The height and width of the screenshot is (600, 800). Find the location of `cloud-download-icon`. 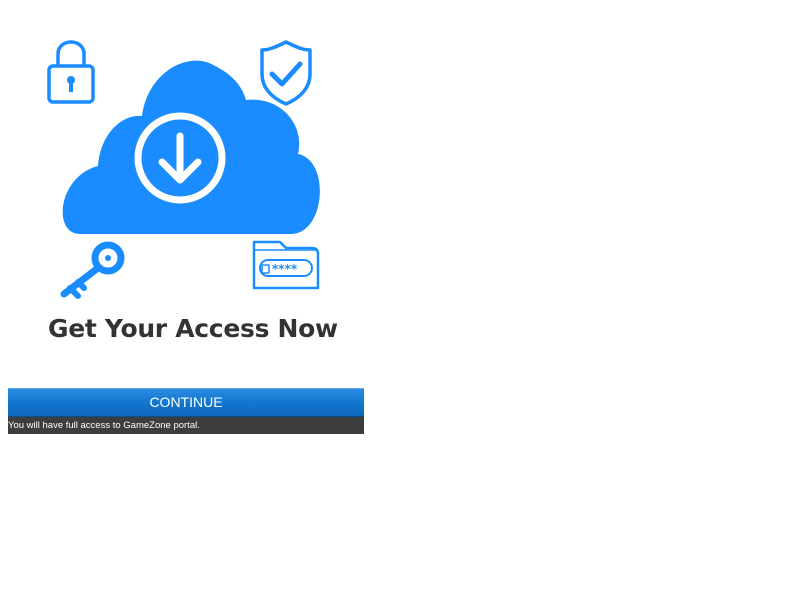

cloud-download-icon is located at coordinates (191, 147).